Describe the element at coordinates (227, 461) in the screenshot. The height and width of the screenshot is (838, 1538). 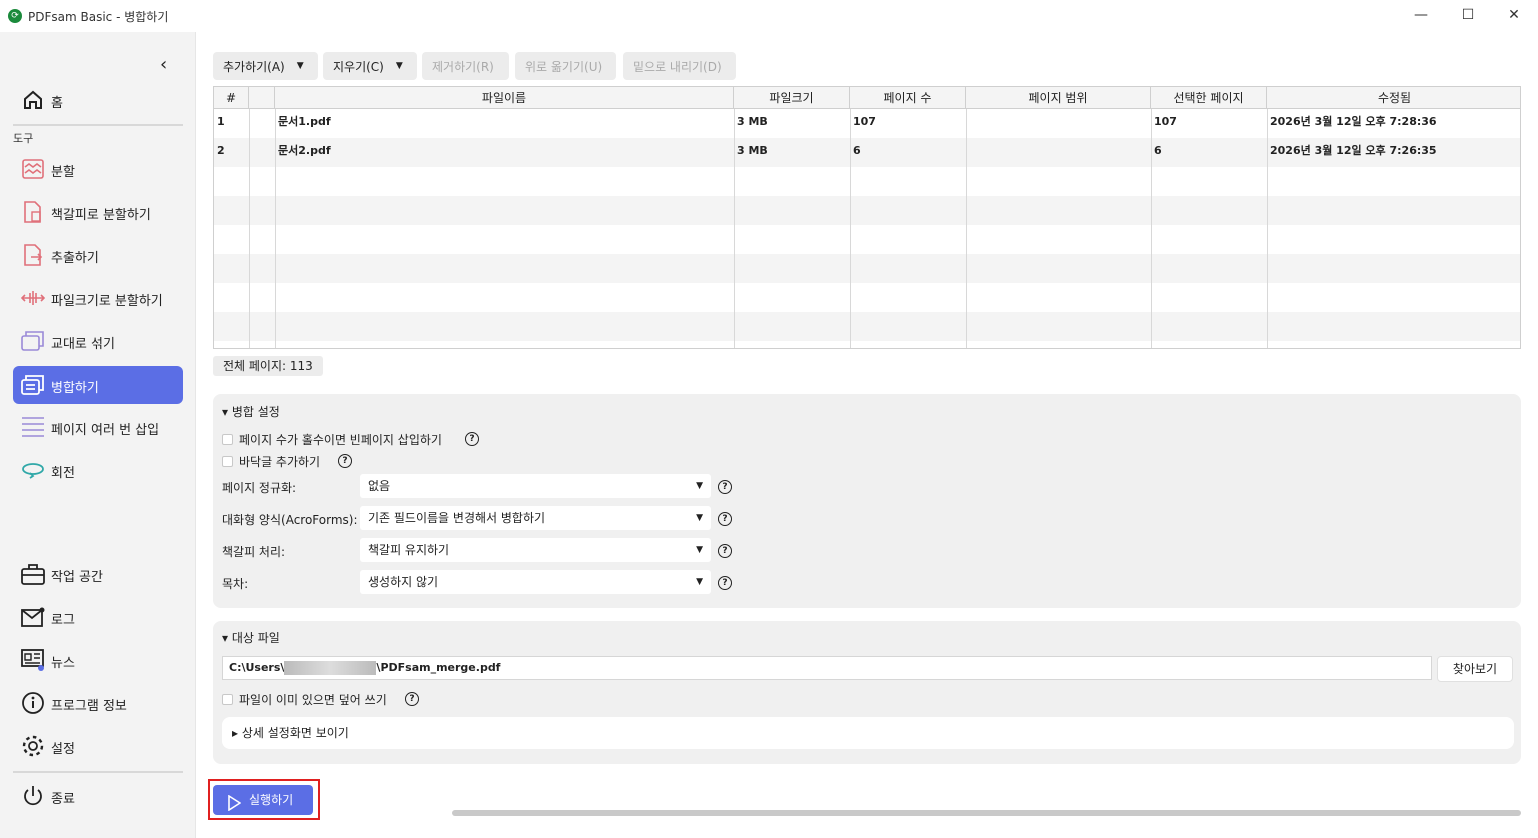
I see `footer-checkbox` at that location.